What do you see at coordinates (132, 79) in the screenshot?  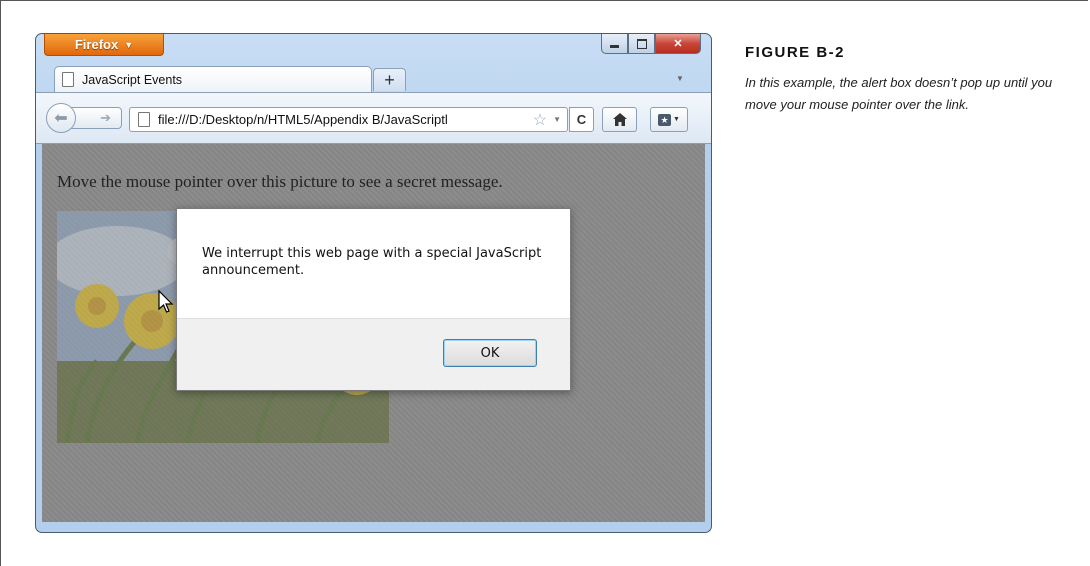 I see `tab-title: JavaScript Events` at bounding box center [132, 79].